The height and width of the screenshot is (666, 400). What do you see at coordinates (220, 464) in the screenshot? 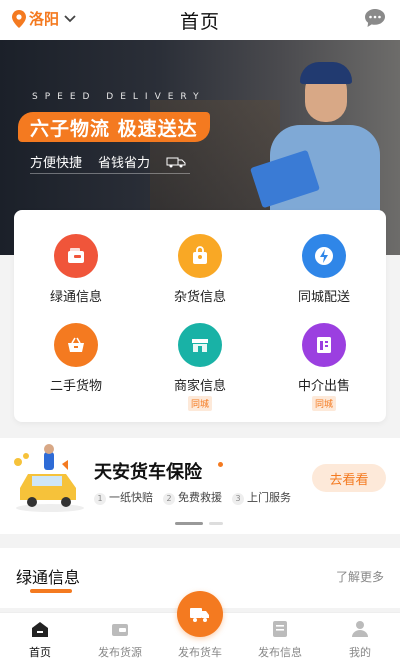
I see `insurance-accent-dot` at bounding box center [220, 464].